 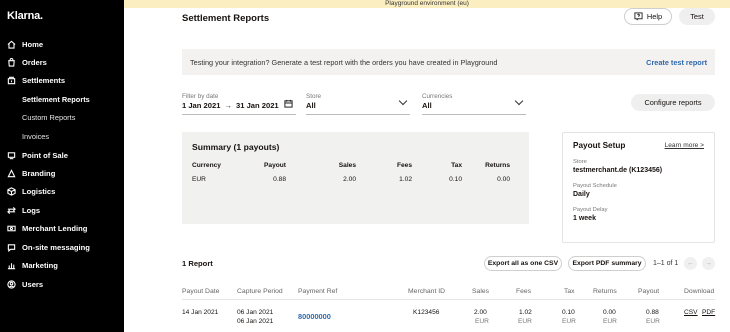 I want to click on sidebar-item-point-of-sale: Point of Sale, so click(x=37, y=155).